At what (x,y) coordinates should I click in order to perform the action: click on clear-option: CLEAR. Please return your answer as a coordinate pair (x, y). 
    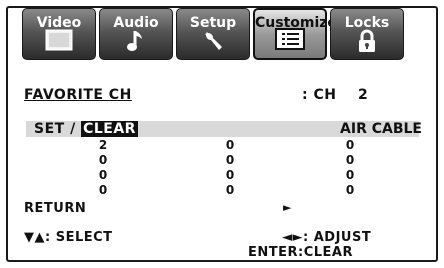
    Looking at the image, I should click on (109, 129).